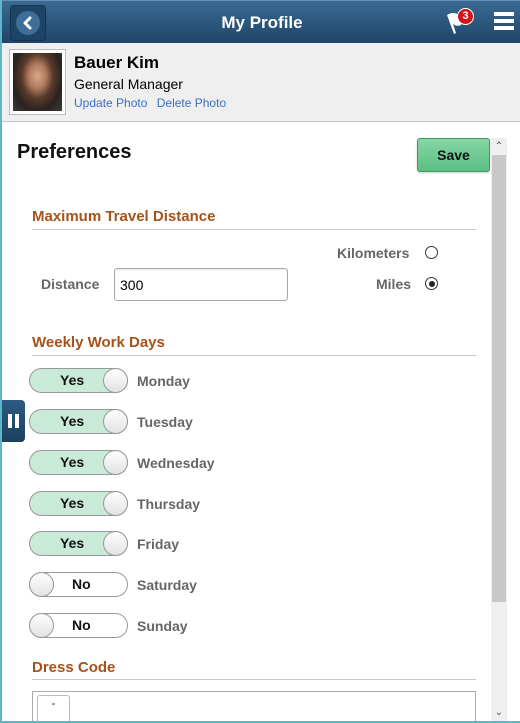  What do you see at coordinates (191, 103) in the screenshot?
I see `delete-photo-link: Delete Photo` at bounding box center [191, 103].